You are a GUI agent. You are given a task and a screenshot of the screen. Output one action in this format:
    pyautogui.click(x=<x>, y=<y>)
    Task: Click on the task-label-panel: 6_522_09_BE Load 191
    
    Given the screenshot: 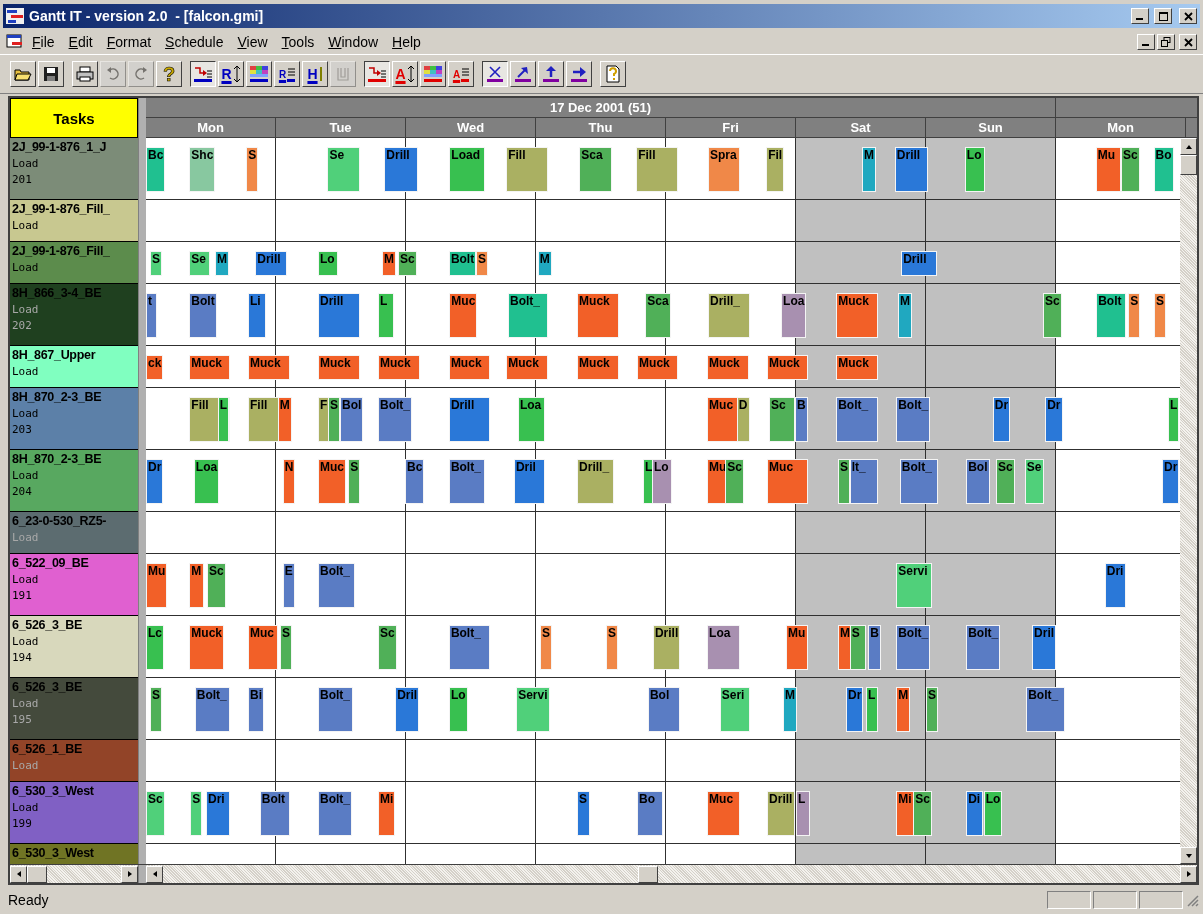 What is the action you would take?
    pyautogui.click(x=74, y=585)
    